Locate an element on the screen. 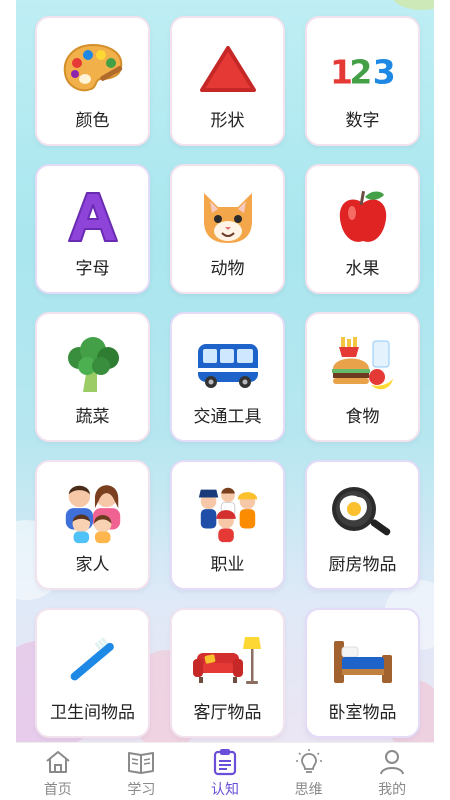 This screenshot has height=800, width=450. category-label: 蔬菜 is located at coordinates (92, 417).